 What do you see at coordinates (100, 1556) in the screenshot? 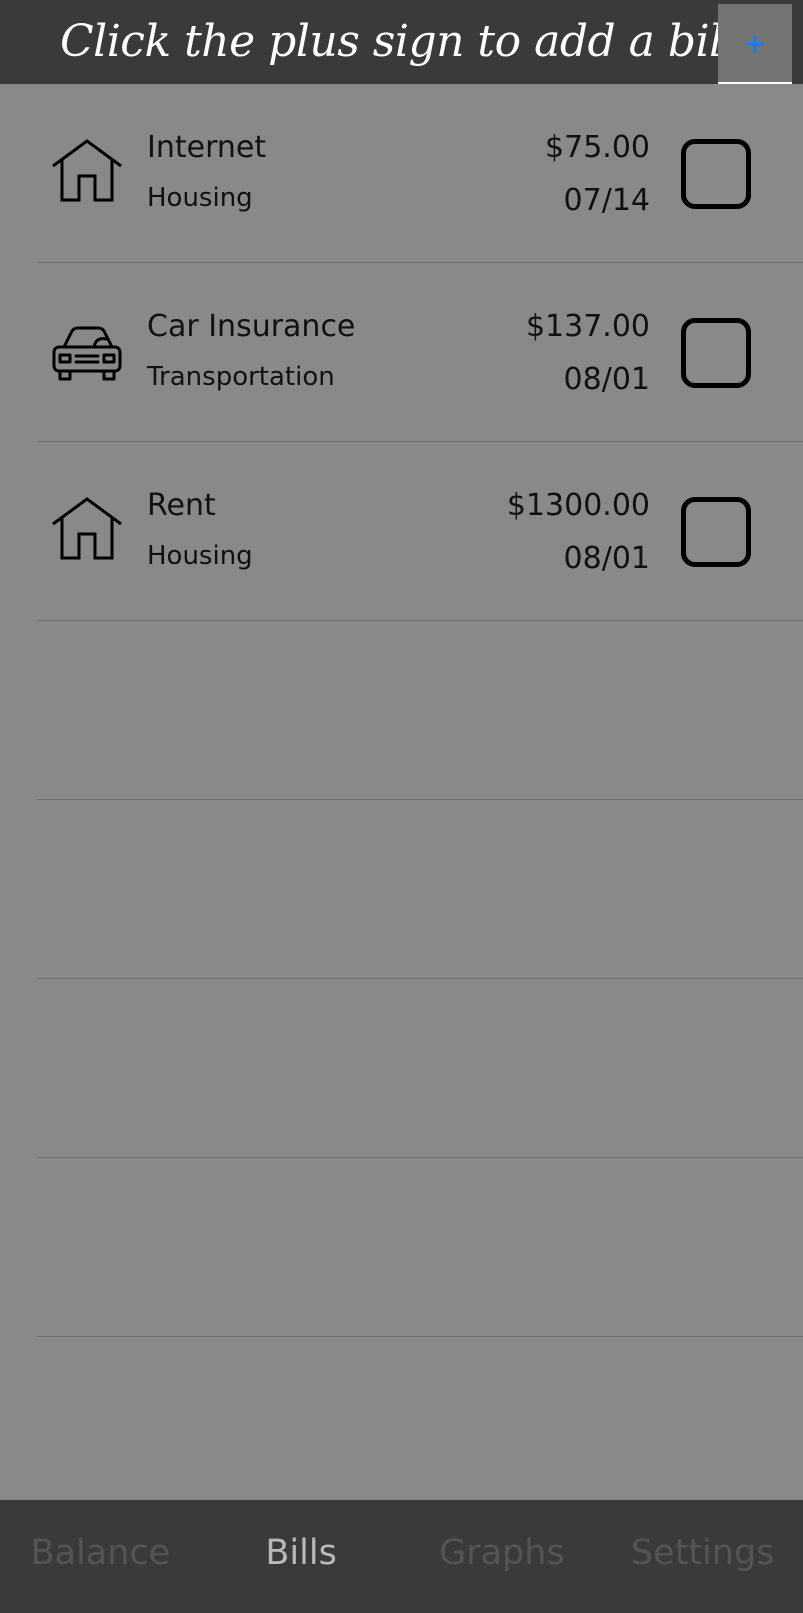
I see `tab-balance: Balance` at bounding box center [100, 1556].